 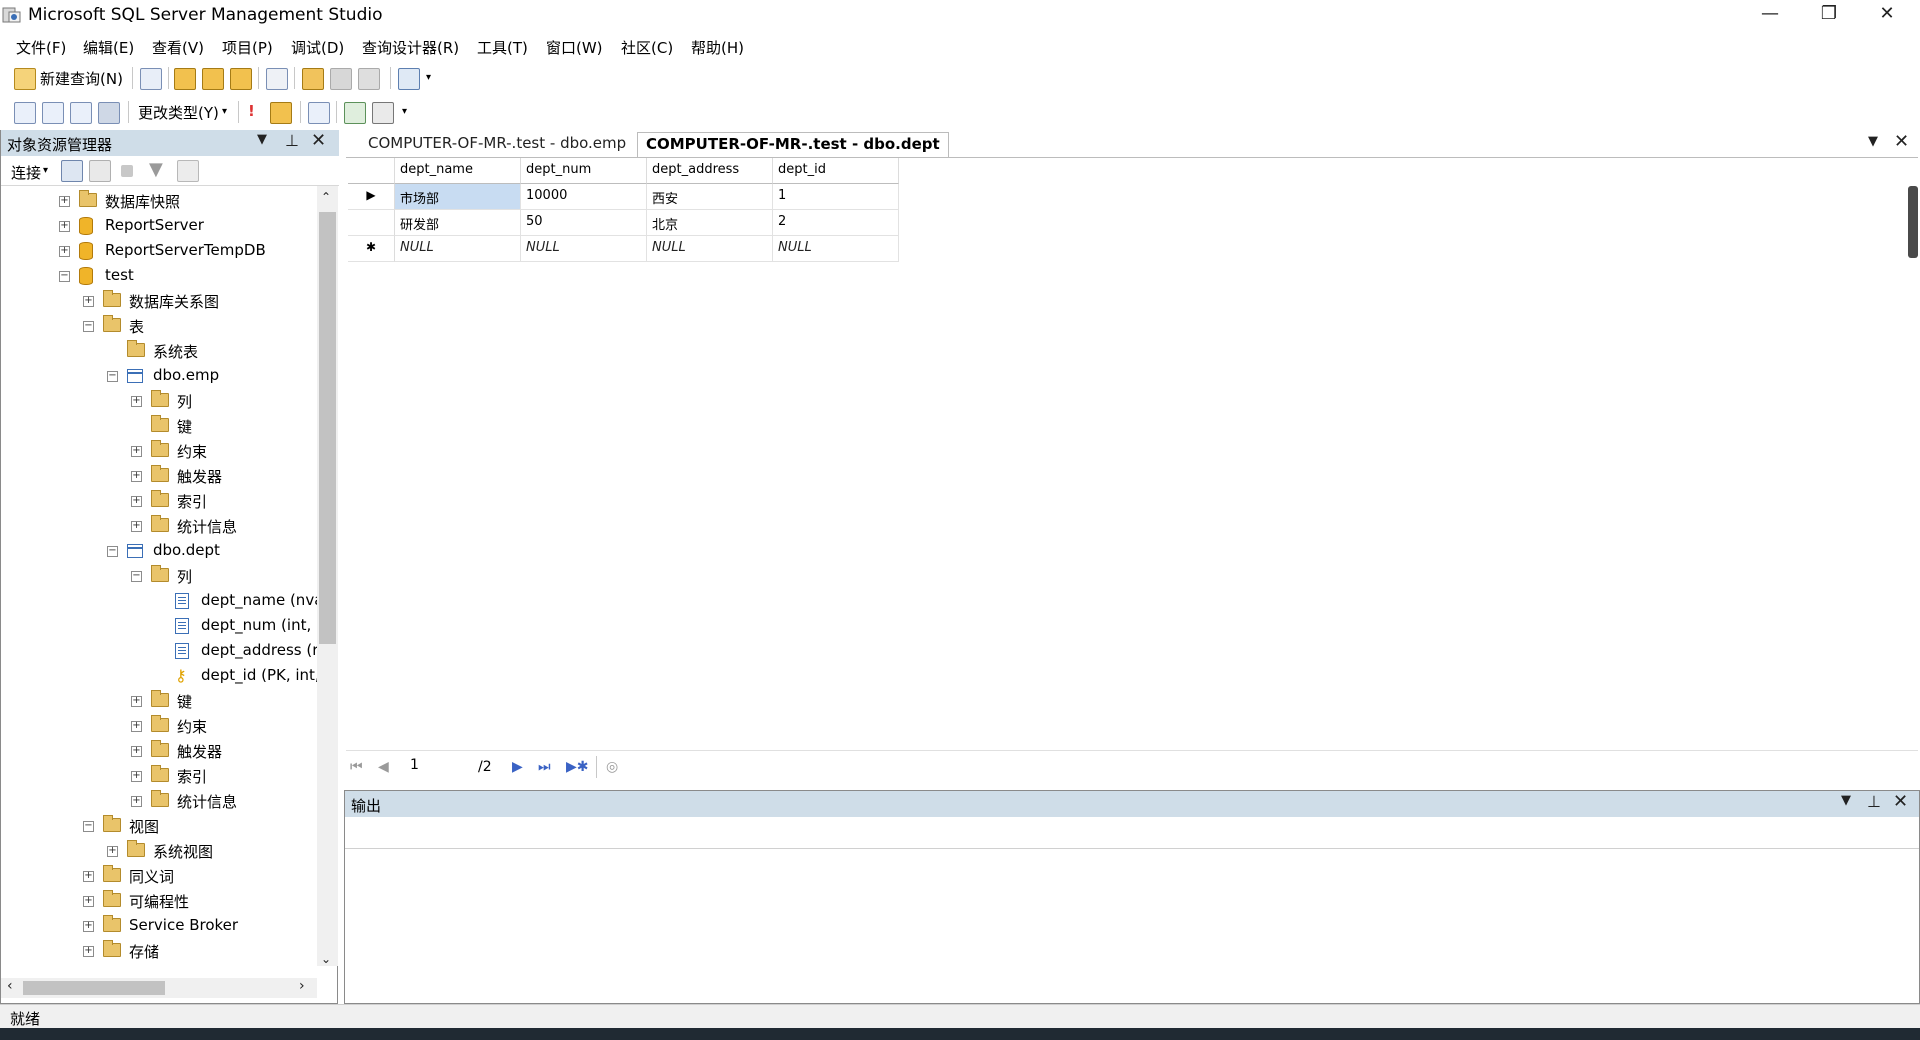 What do you see at coordinates (1913, 222) in the screenshot?
I see `vertical-scroll-indicator` at bounding box center [1913, 222].